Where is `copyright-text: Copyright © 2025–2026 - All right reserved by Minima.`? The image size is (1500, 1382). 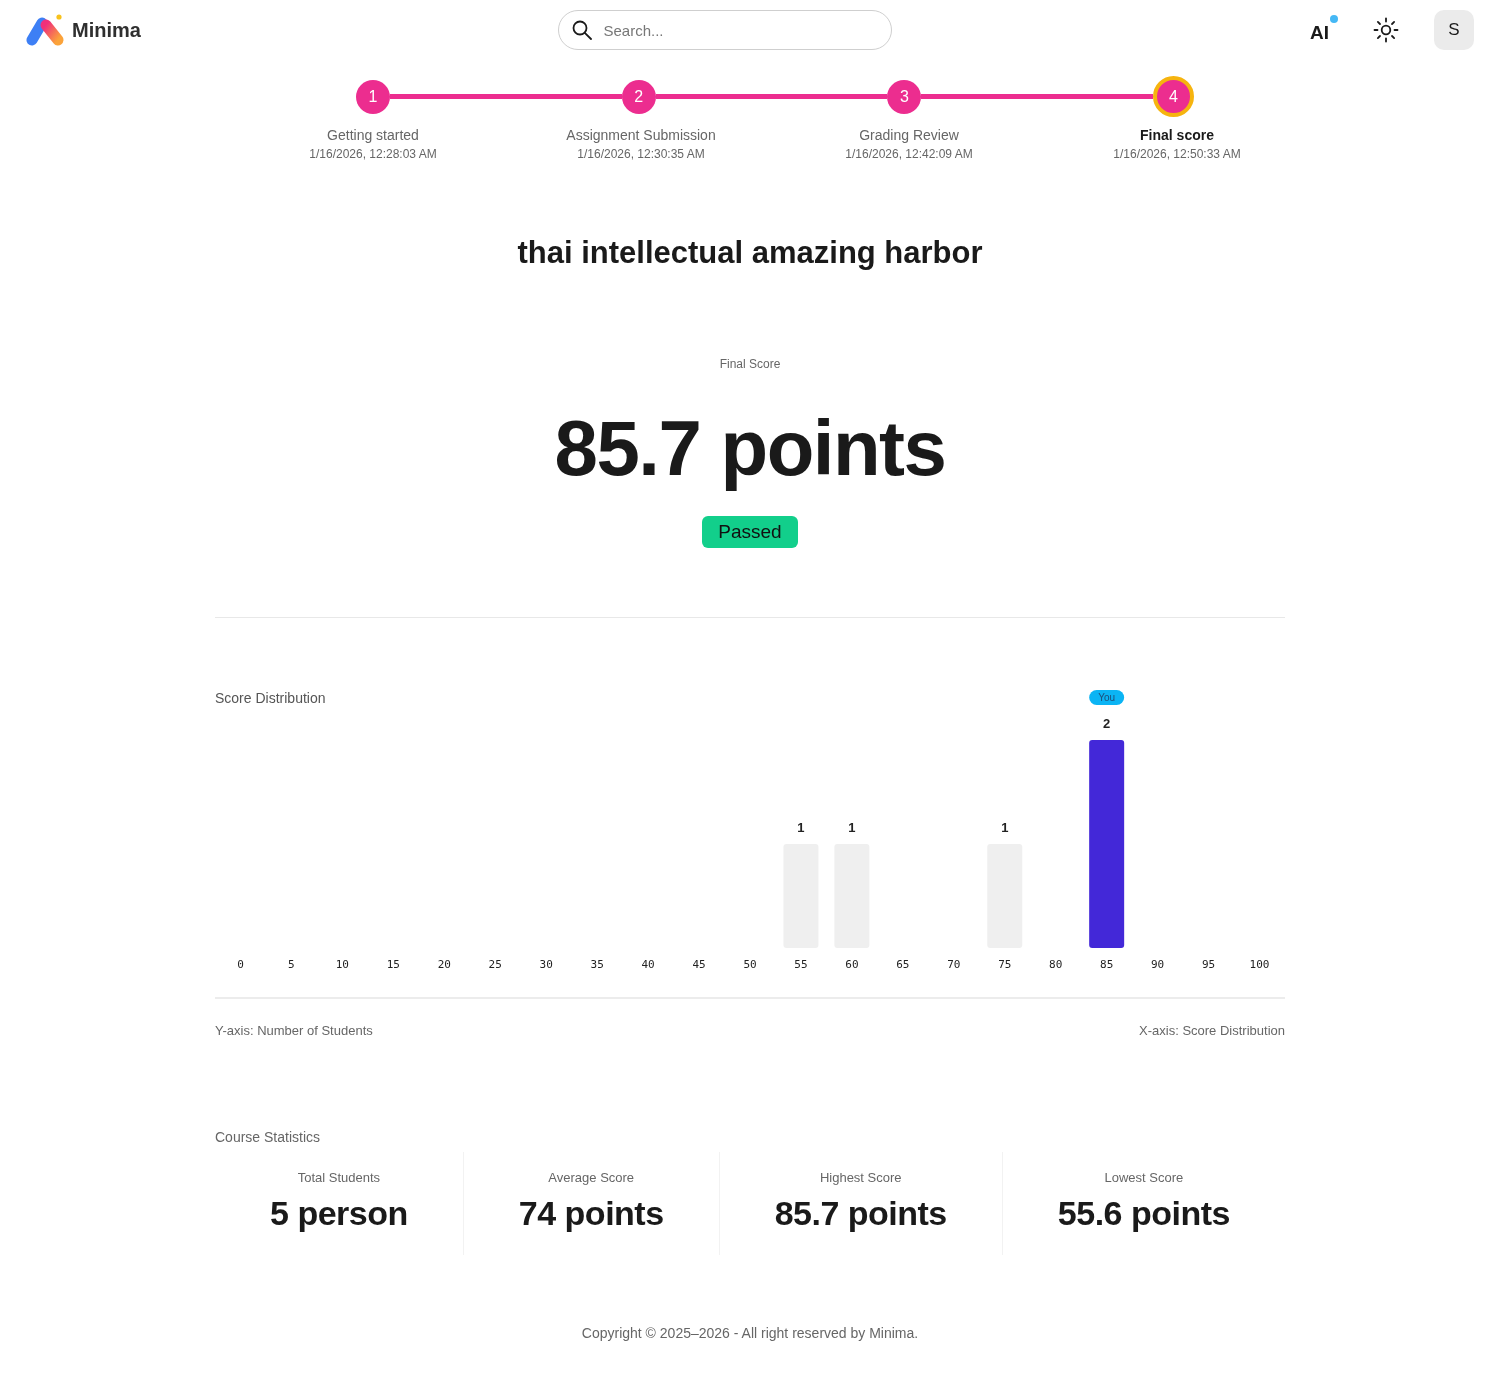 copyright-text: Copyright © 2025–2026 - All right reserved by Minima. is located at coordinates (750, 1333).